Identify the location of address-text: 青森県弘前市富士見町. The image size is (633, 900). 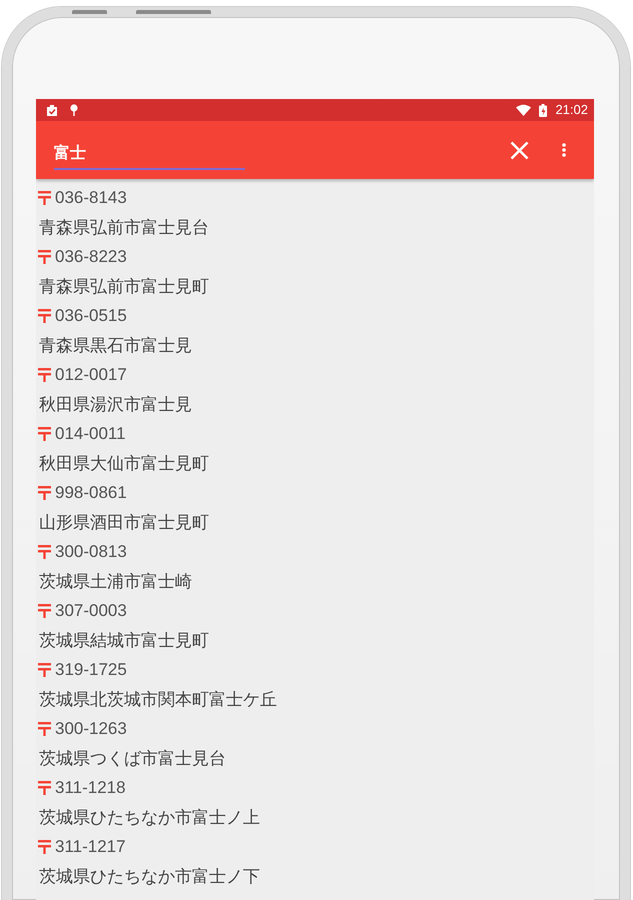
(123, 286).